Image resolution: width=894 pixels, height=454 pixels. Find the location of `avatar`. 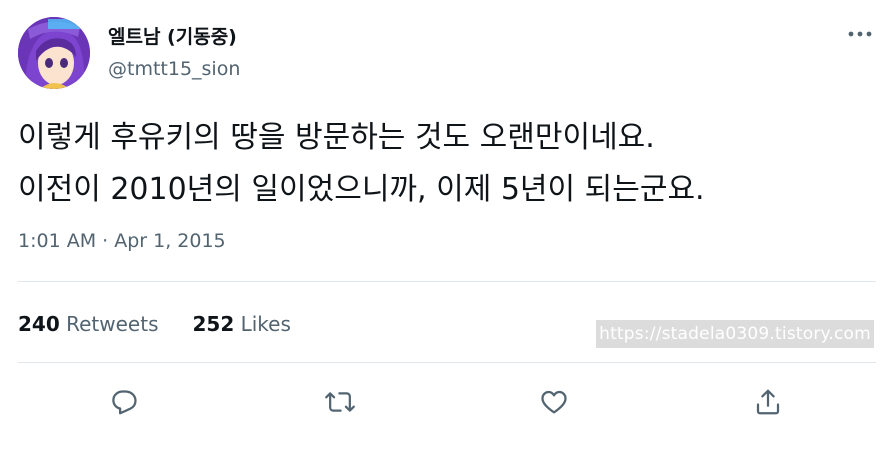

avatar is located at coordinates (54, 53).